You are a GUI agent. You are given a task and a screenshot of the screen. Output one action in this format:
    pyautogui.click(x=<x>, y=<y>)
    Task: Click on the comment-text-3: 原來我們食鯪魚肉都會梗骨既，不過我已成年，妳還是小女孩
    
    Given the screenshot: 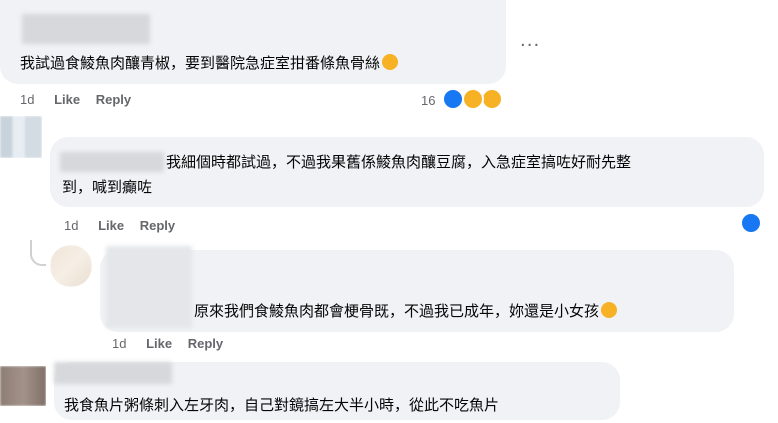 What is the action you would take?
    pyautogui.click(x=406, y=311)
    